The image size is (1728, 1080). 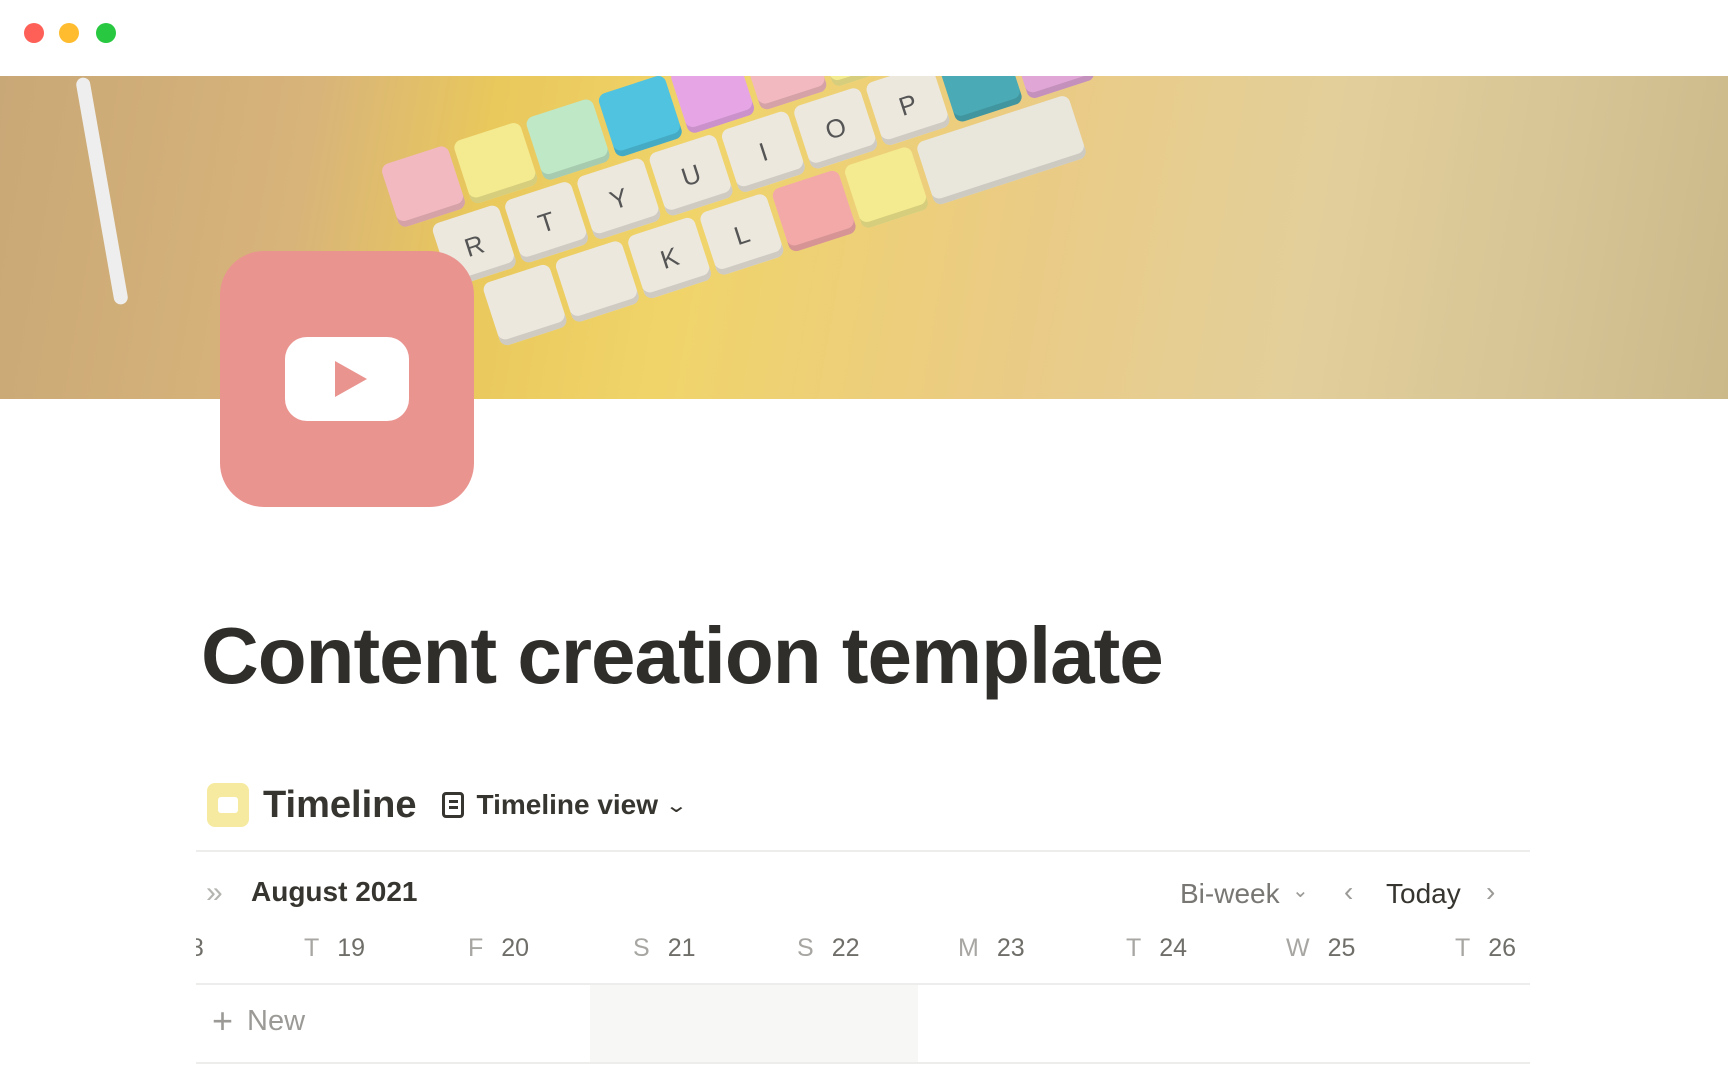 What do you see at coordinates (1348, 892) in the screenshot?
I see `chevron-left-icon: ‹` at bounding box center [1348, 892].